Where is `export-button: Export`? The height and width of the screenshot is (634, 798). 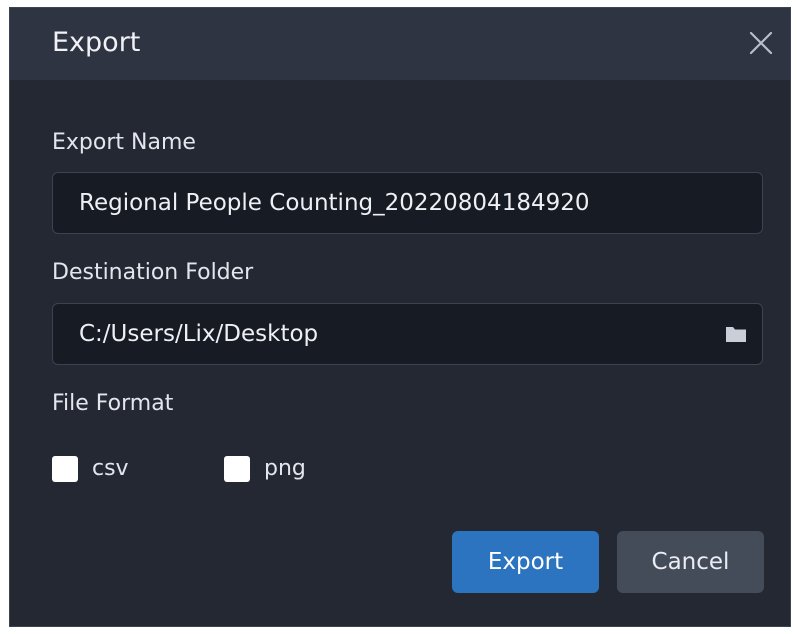 export-button: Export is located at coordinates (525, 562).